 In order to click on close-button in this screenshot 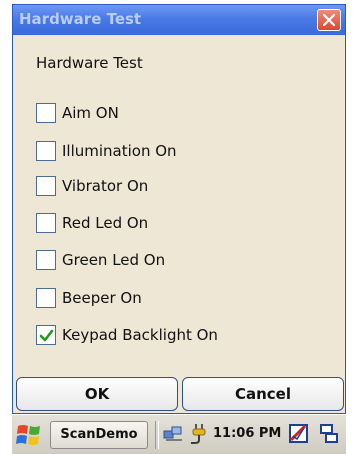, I will do `click(329, 20)`.